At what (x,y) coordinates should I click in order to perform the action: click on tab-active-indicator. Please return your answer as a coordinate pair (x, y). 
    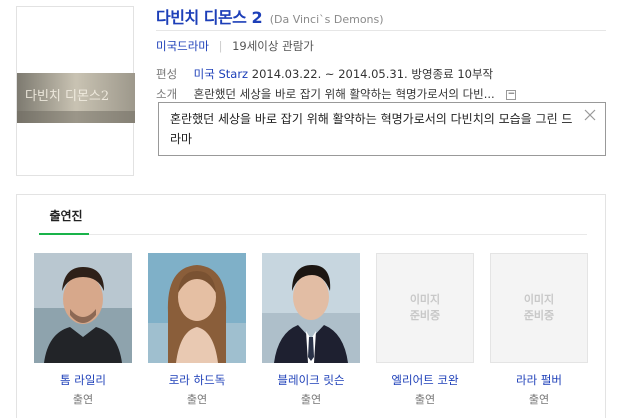
    Looking at the image, I should click on (64, 234).